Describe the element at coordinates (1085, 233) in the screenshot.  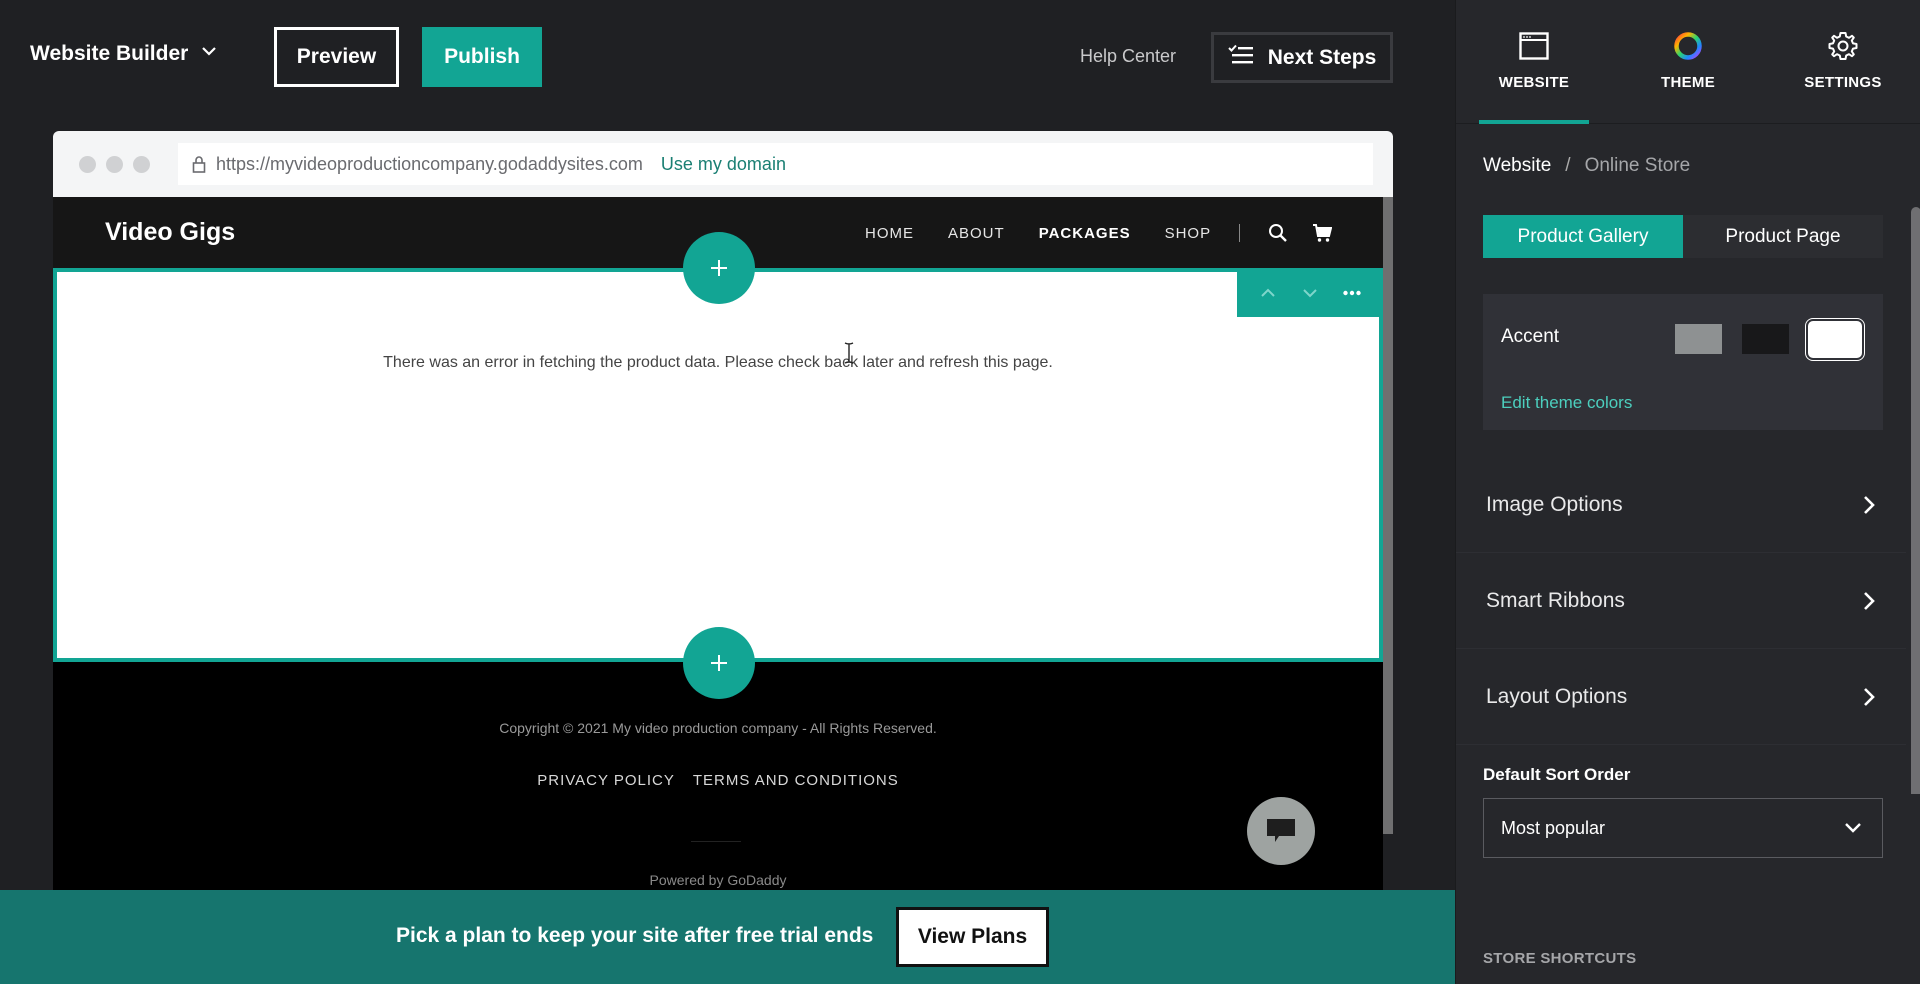
I see `site-nav-packages: PACKAGES` at that location.